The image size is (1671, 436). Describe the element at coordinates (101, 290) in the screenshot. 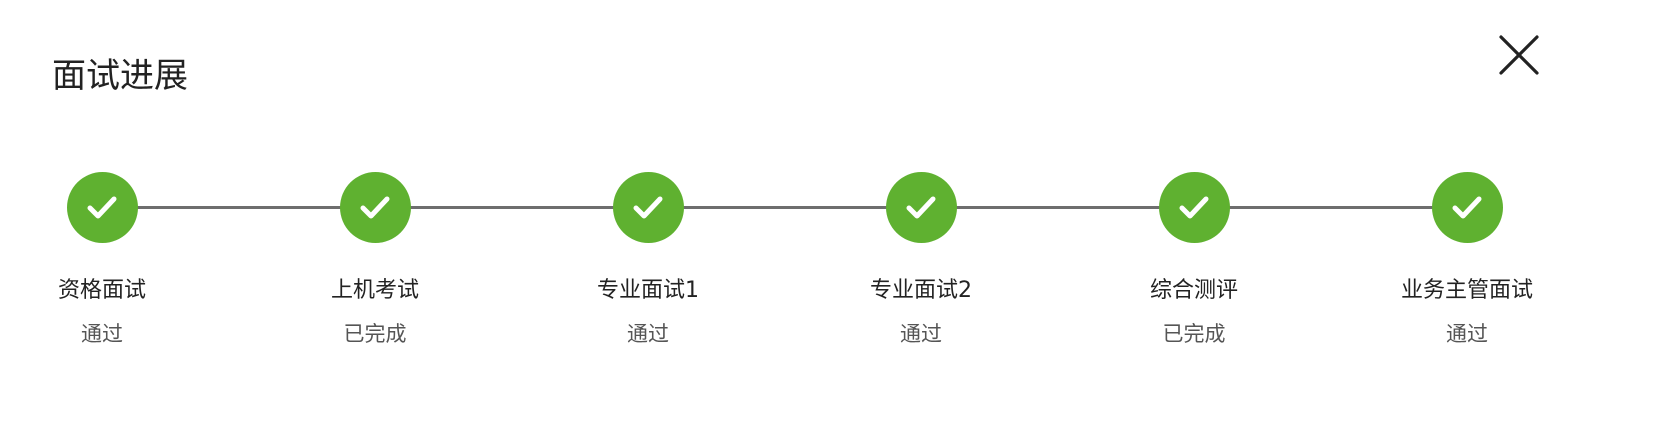

I see `step-name: 资格面试` at that location.